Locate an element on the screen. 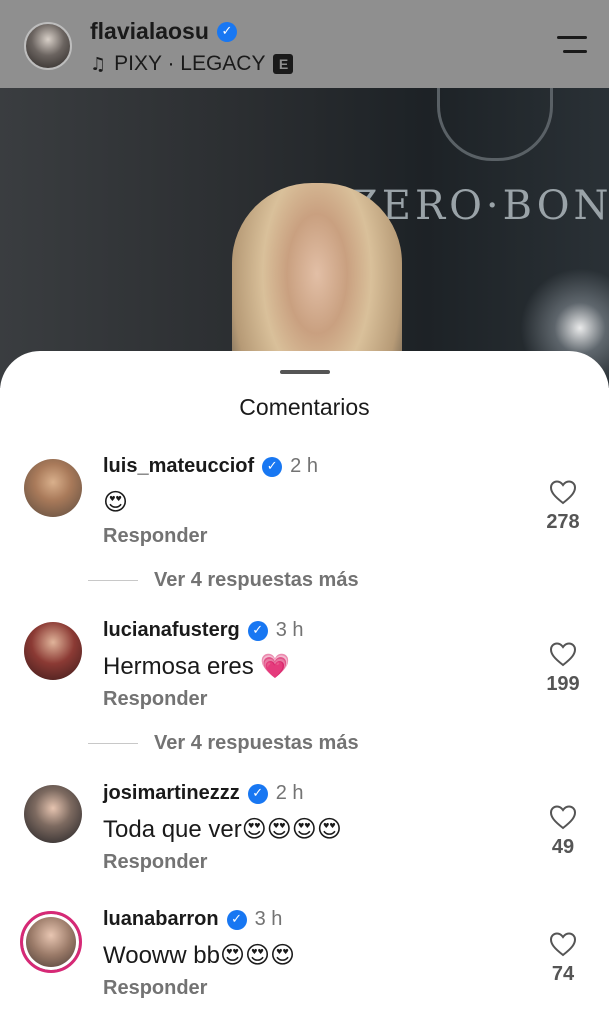  commenter-username: luis_mateucciof is located at coordinates (178, 466).